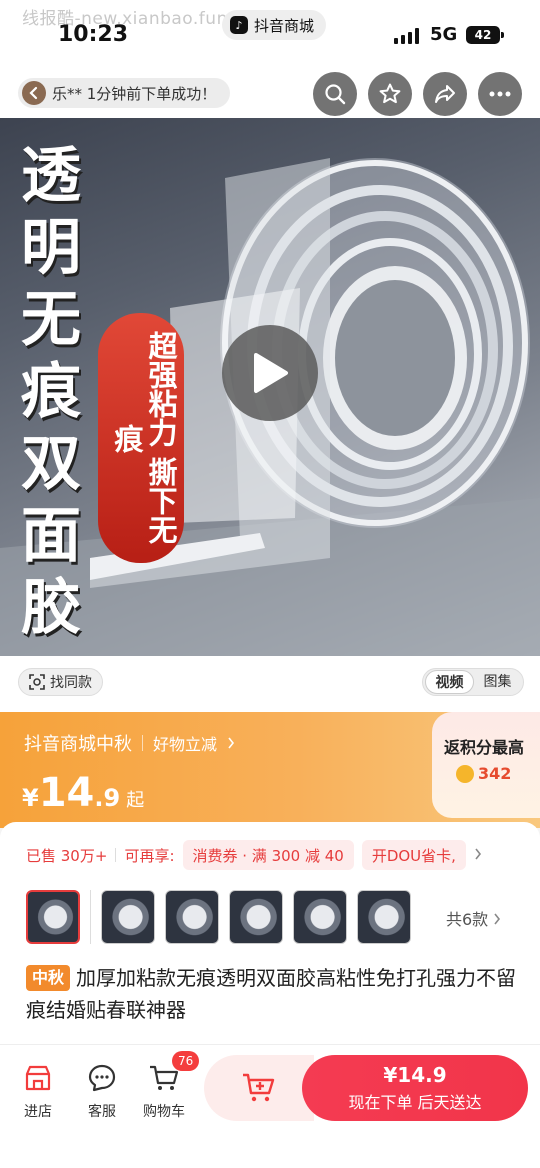 The image size is (540, 1168). I want to click on media-bar: 找同款 视频 图集, so click(270, 684).